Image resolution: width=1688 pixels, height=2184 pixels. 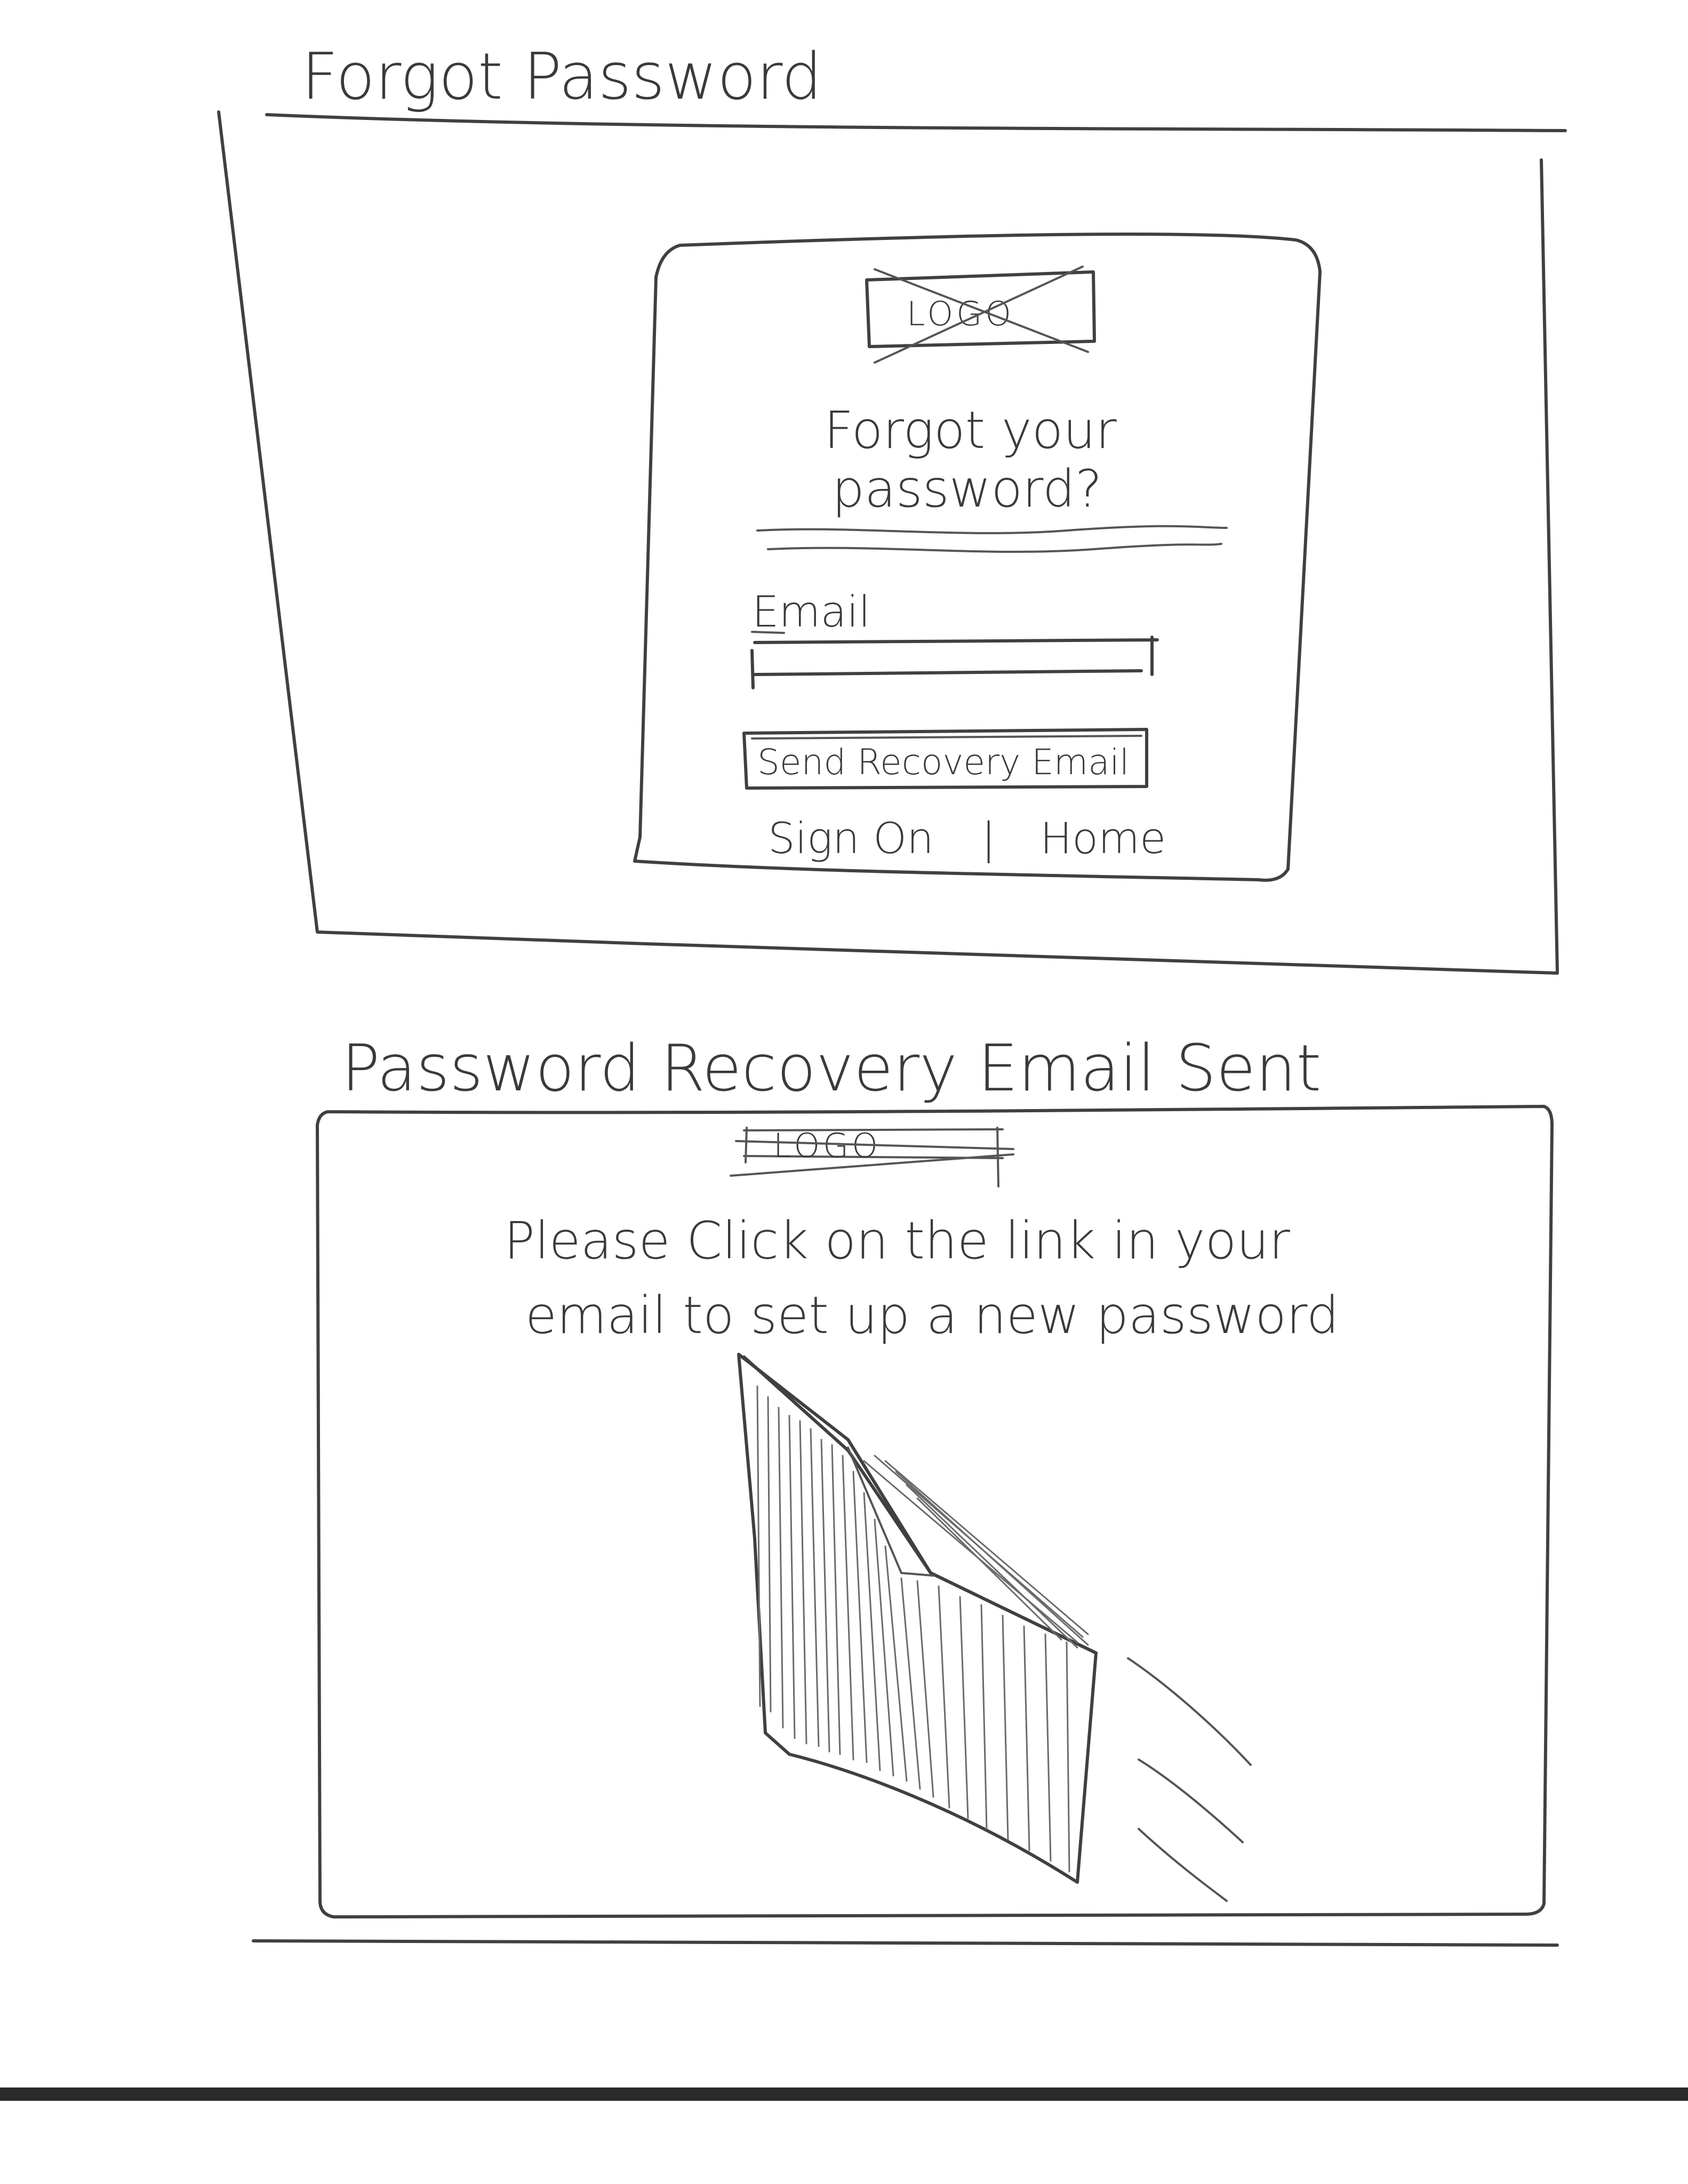 What do you see at coordinates (1103, 838) in the screenshot?
I see `link-home: Home` at bounding box center [1103, 838].